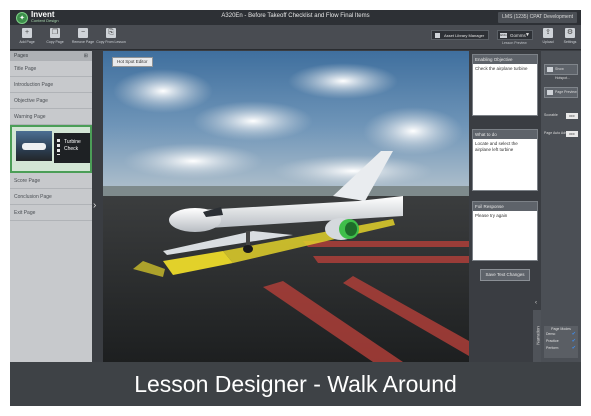 This screenshot has width=591, height=416. I want to click on invent-logo: ✦ Invent Content Design, so click(37, 17).